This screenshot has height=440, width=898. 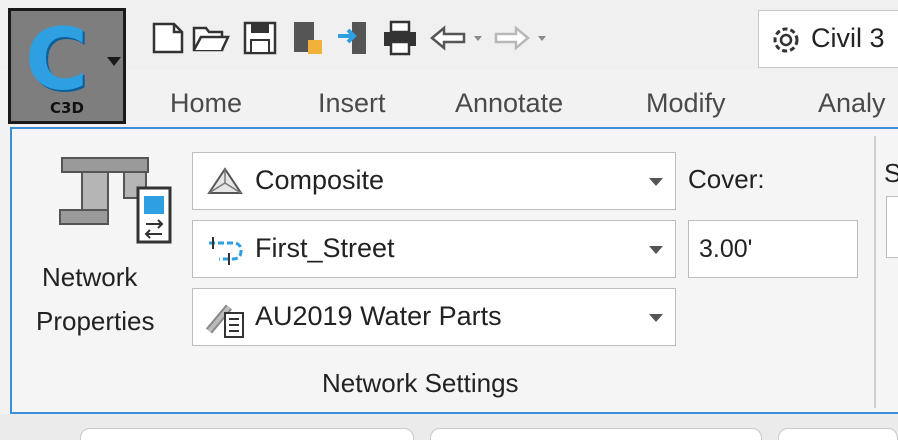 What do you see at coordinates (786, 40) in the screenshot?
I see `gear-icon` at bounding box center [786, 40].